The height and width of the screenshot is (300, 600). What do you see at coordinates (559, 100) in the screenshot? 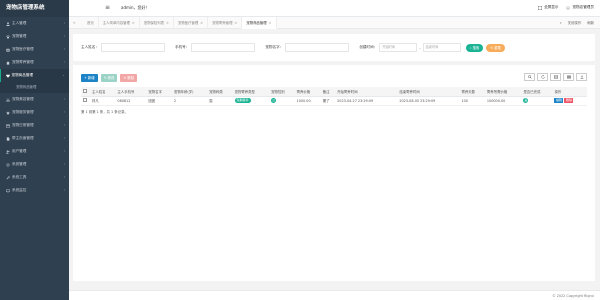
I see `row-edit-button: 编辑` at bounding box center [559, 100].